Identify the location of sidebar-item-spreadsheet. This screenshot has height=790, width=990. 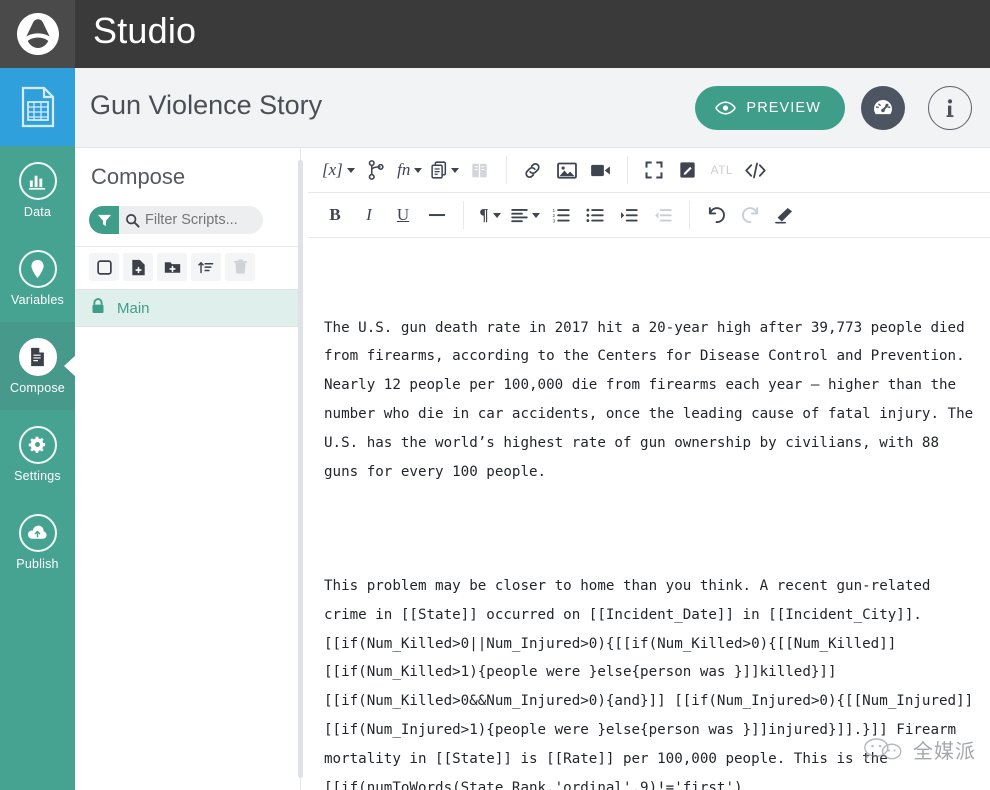
(37, 107).